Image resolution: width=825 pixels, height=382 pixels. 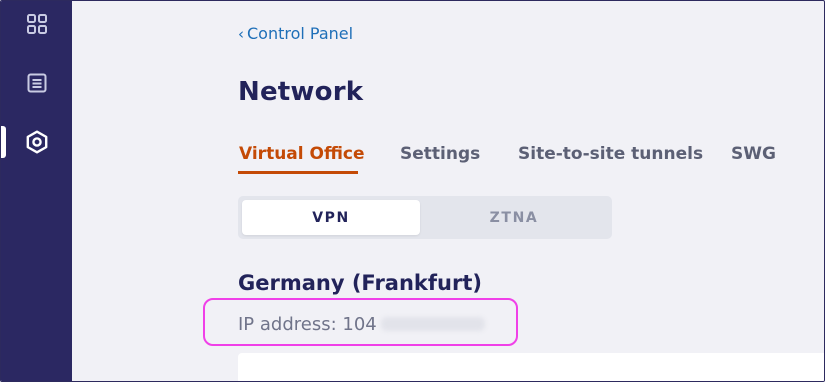 I want to click on segment-ztna: ZTNA, so click(x=514, y=217).